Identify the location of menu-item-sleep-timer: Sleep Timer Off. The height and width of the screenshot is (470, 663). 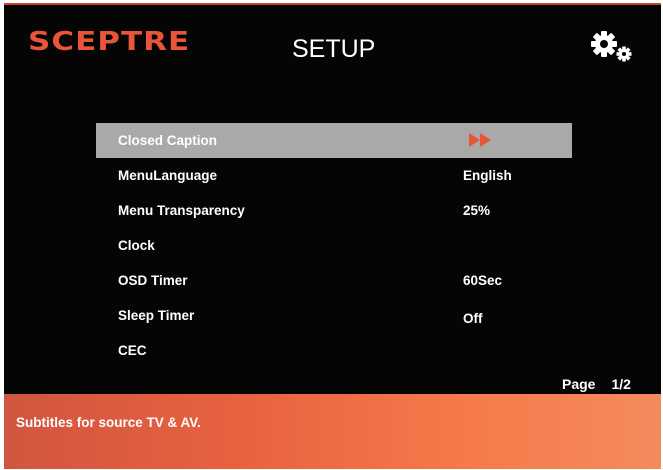
(334, 315).